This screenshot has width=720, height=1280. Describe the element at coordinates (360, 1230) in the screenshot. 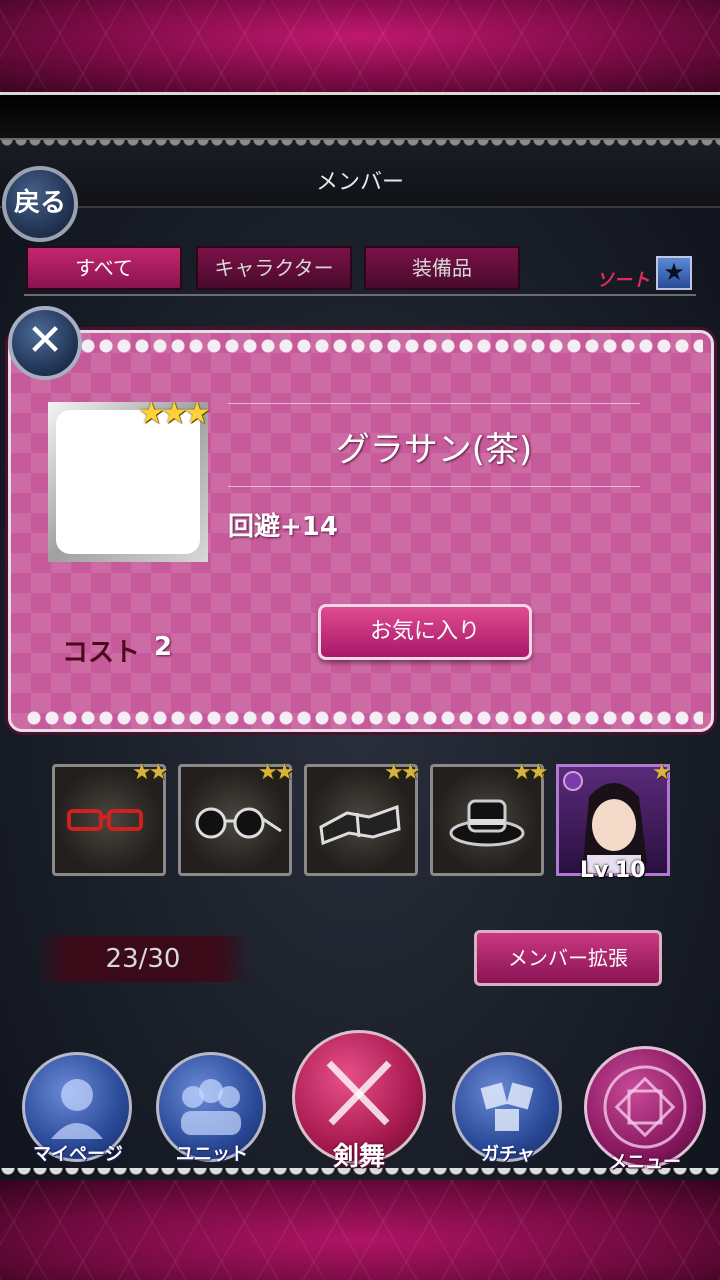

I see `bottom-decorative-band` at that location.